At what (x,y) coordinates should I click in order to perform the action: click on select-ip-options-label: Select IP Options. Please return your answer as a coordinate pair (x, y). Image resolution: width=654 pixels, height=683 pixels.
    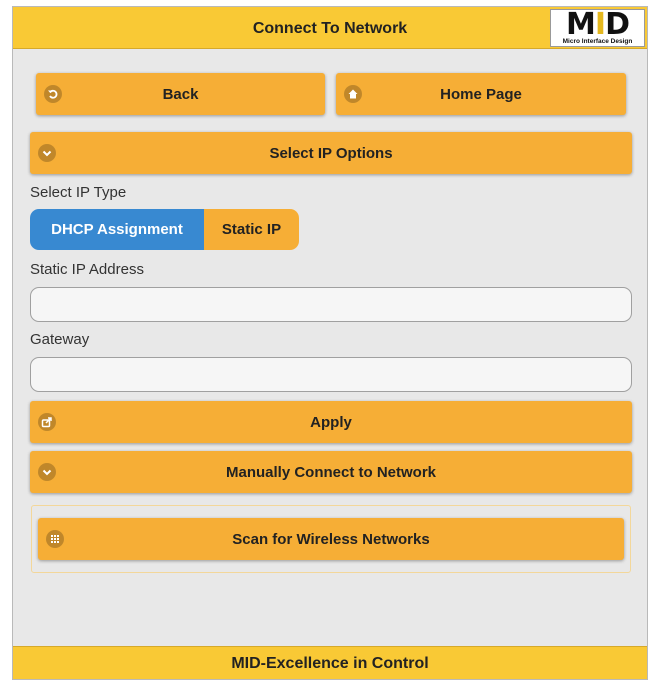
    Looking at the image, I should click on (331, 153).